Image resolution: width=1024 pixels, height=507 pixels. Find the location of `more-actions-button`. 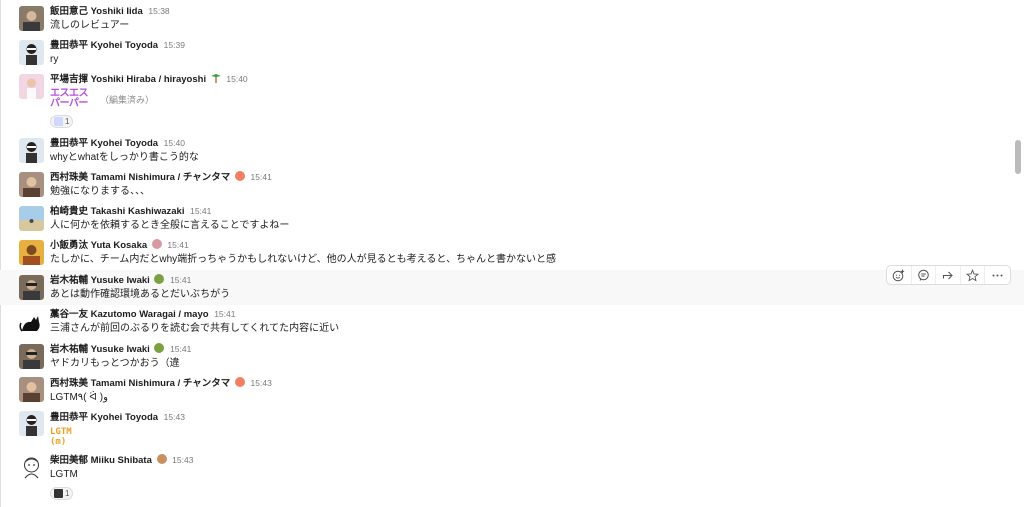

more-actions-button is located at coordinates (997, 275).